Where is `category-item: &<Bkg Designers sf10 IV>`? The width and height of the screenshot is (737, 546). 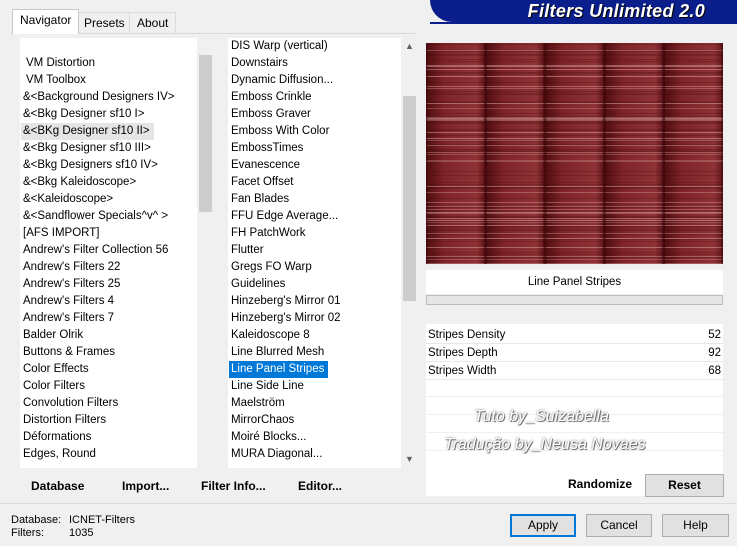
category-item: &<Bkg Designers sf10 IV> is located at coordinates (97, 165).